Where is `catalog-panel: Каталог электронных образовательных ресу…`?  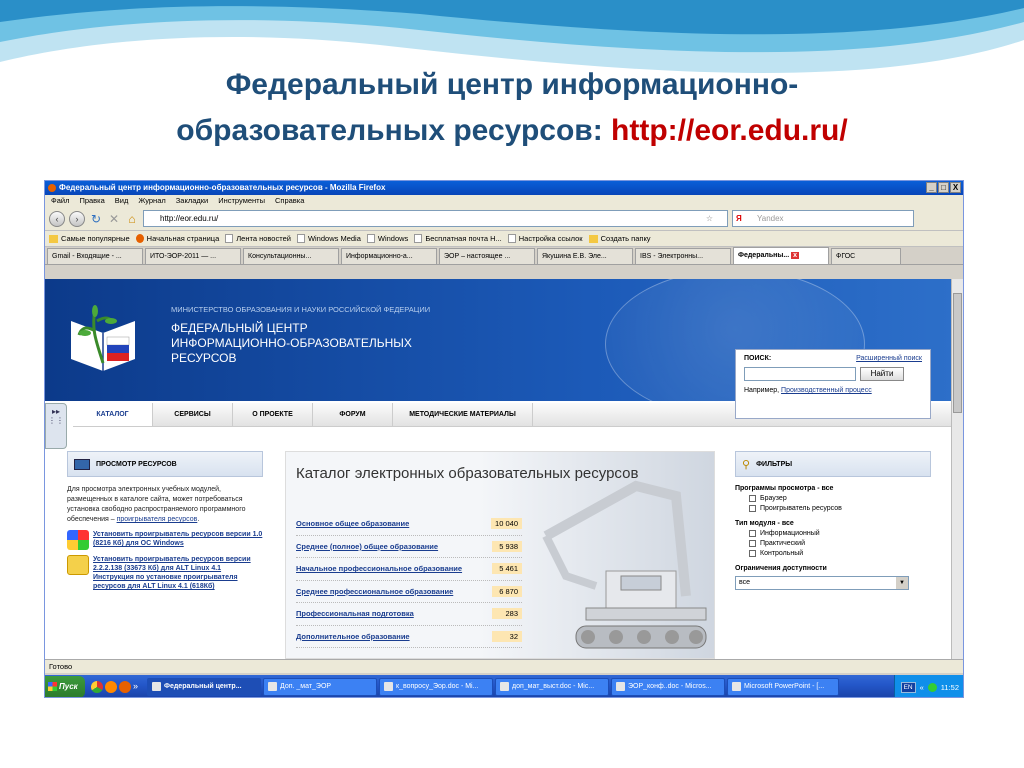
catalog-panel: Каталог электронных образовательных ресу… is located at coordinates (500, 555).